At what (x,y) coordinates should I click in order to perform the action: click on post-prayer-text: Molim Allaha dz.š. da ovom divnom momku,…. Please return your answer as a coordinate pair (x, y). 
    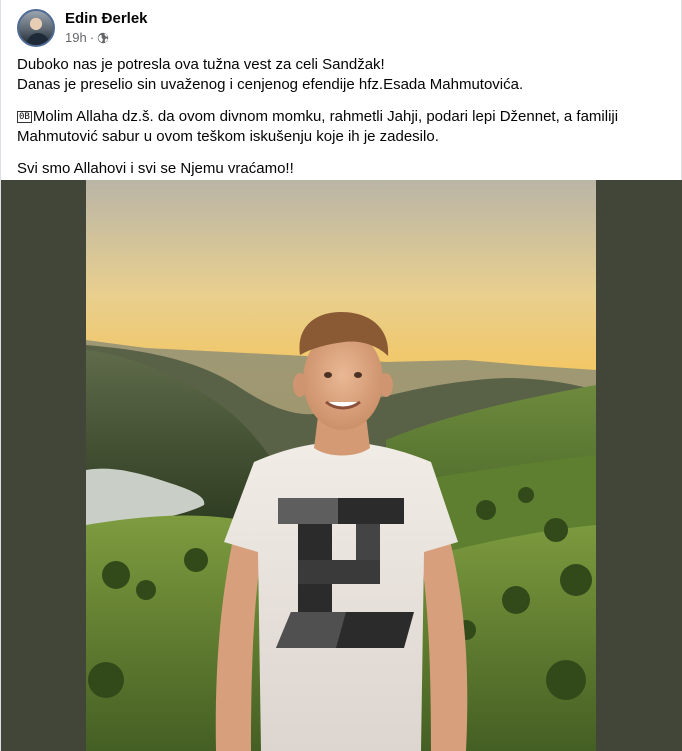
    Looking at the image, I should click on (318, 126).